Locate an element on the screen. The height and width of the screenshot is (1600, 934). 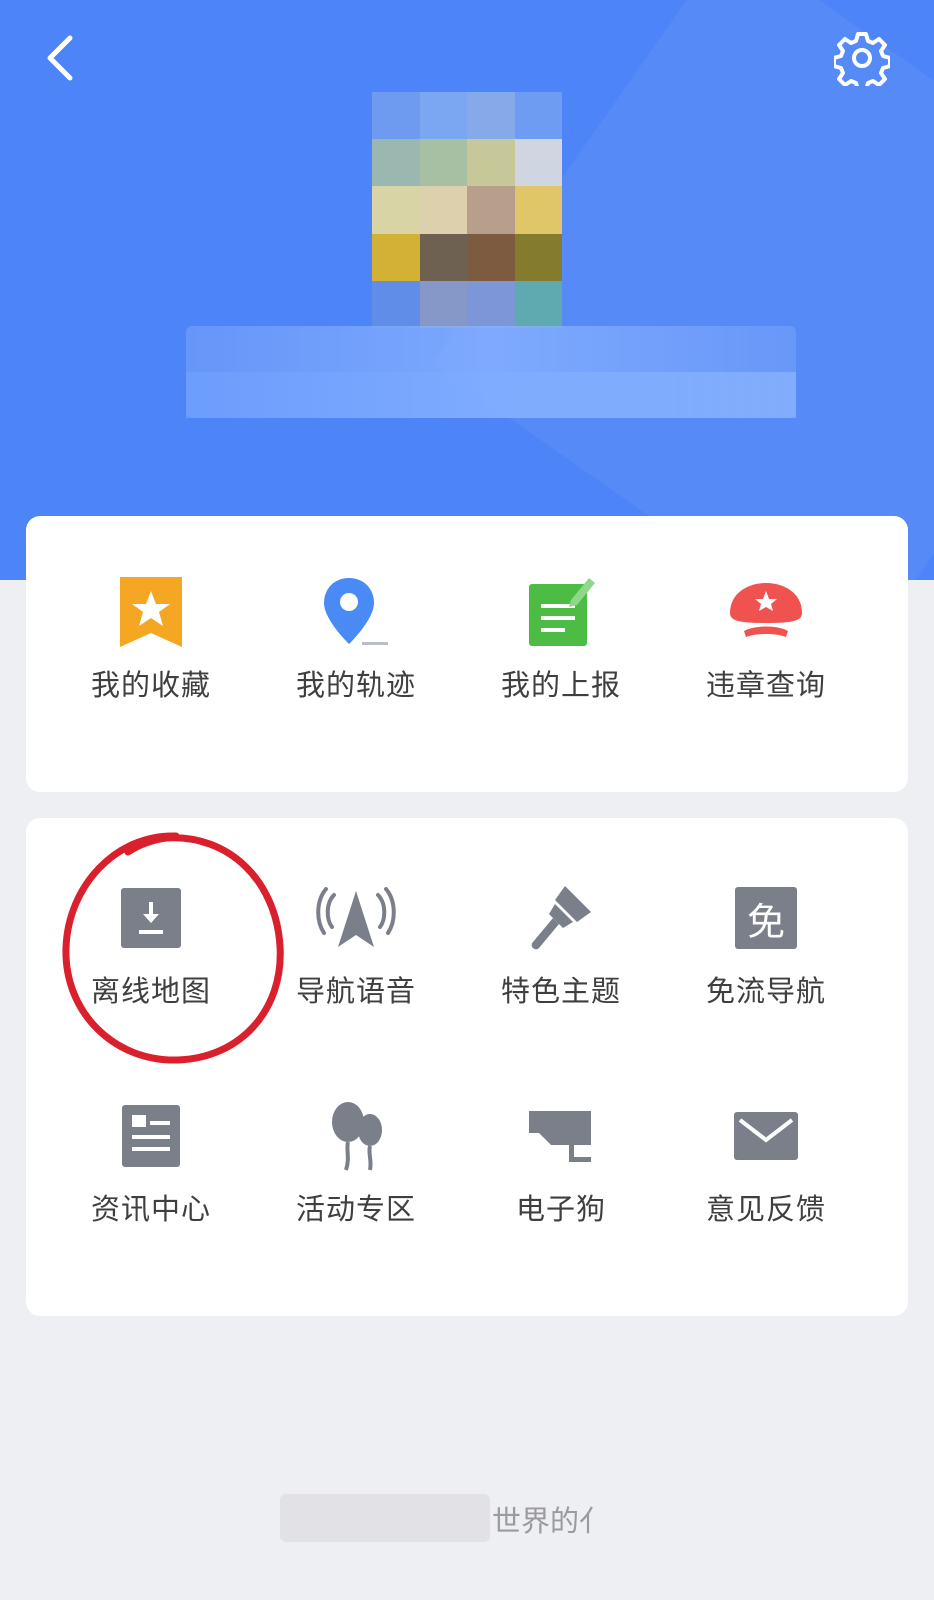
mail-icon is located at coordinates (766, 1136).